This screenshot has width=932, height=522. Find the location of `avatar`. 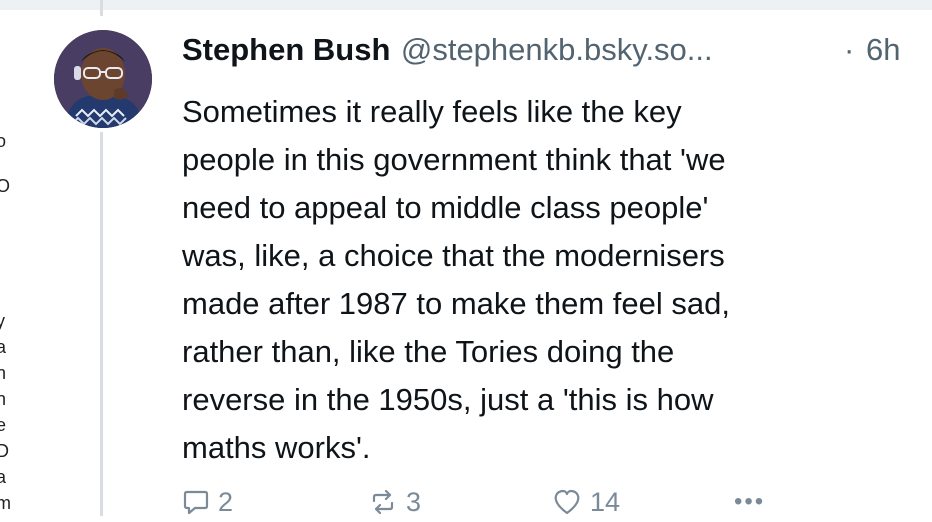

avatar is located at coordinates (103, 79).